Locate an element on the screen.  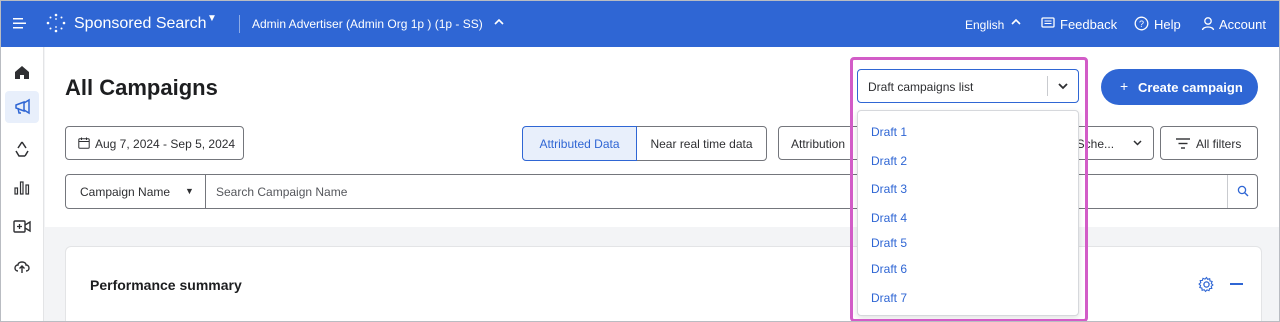
all-filters-button: All filters is located at coordinates (1209, 143).